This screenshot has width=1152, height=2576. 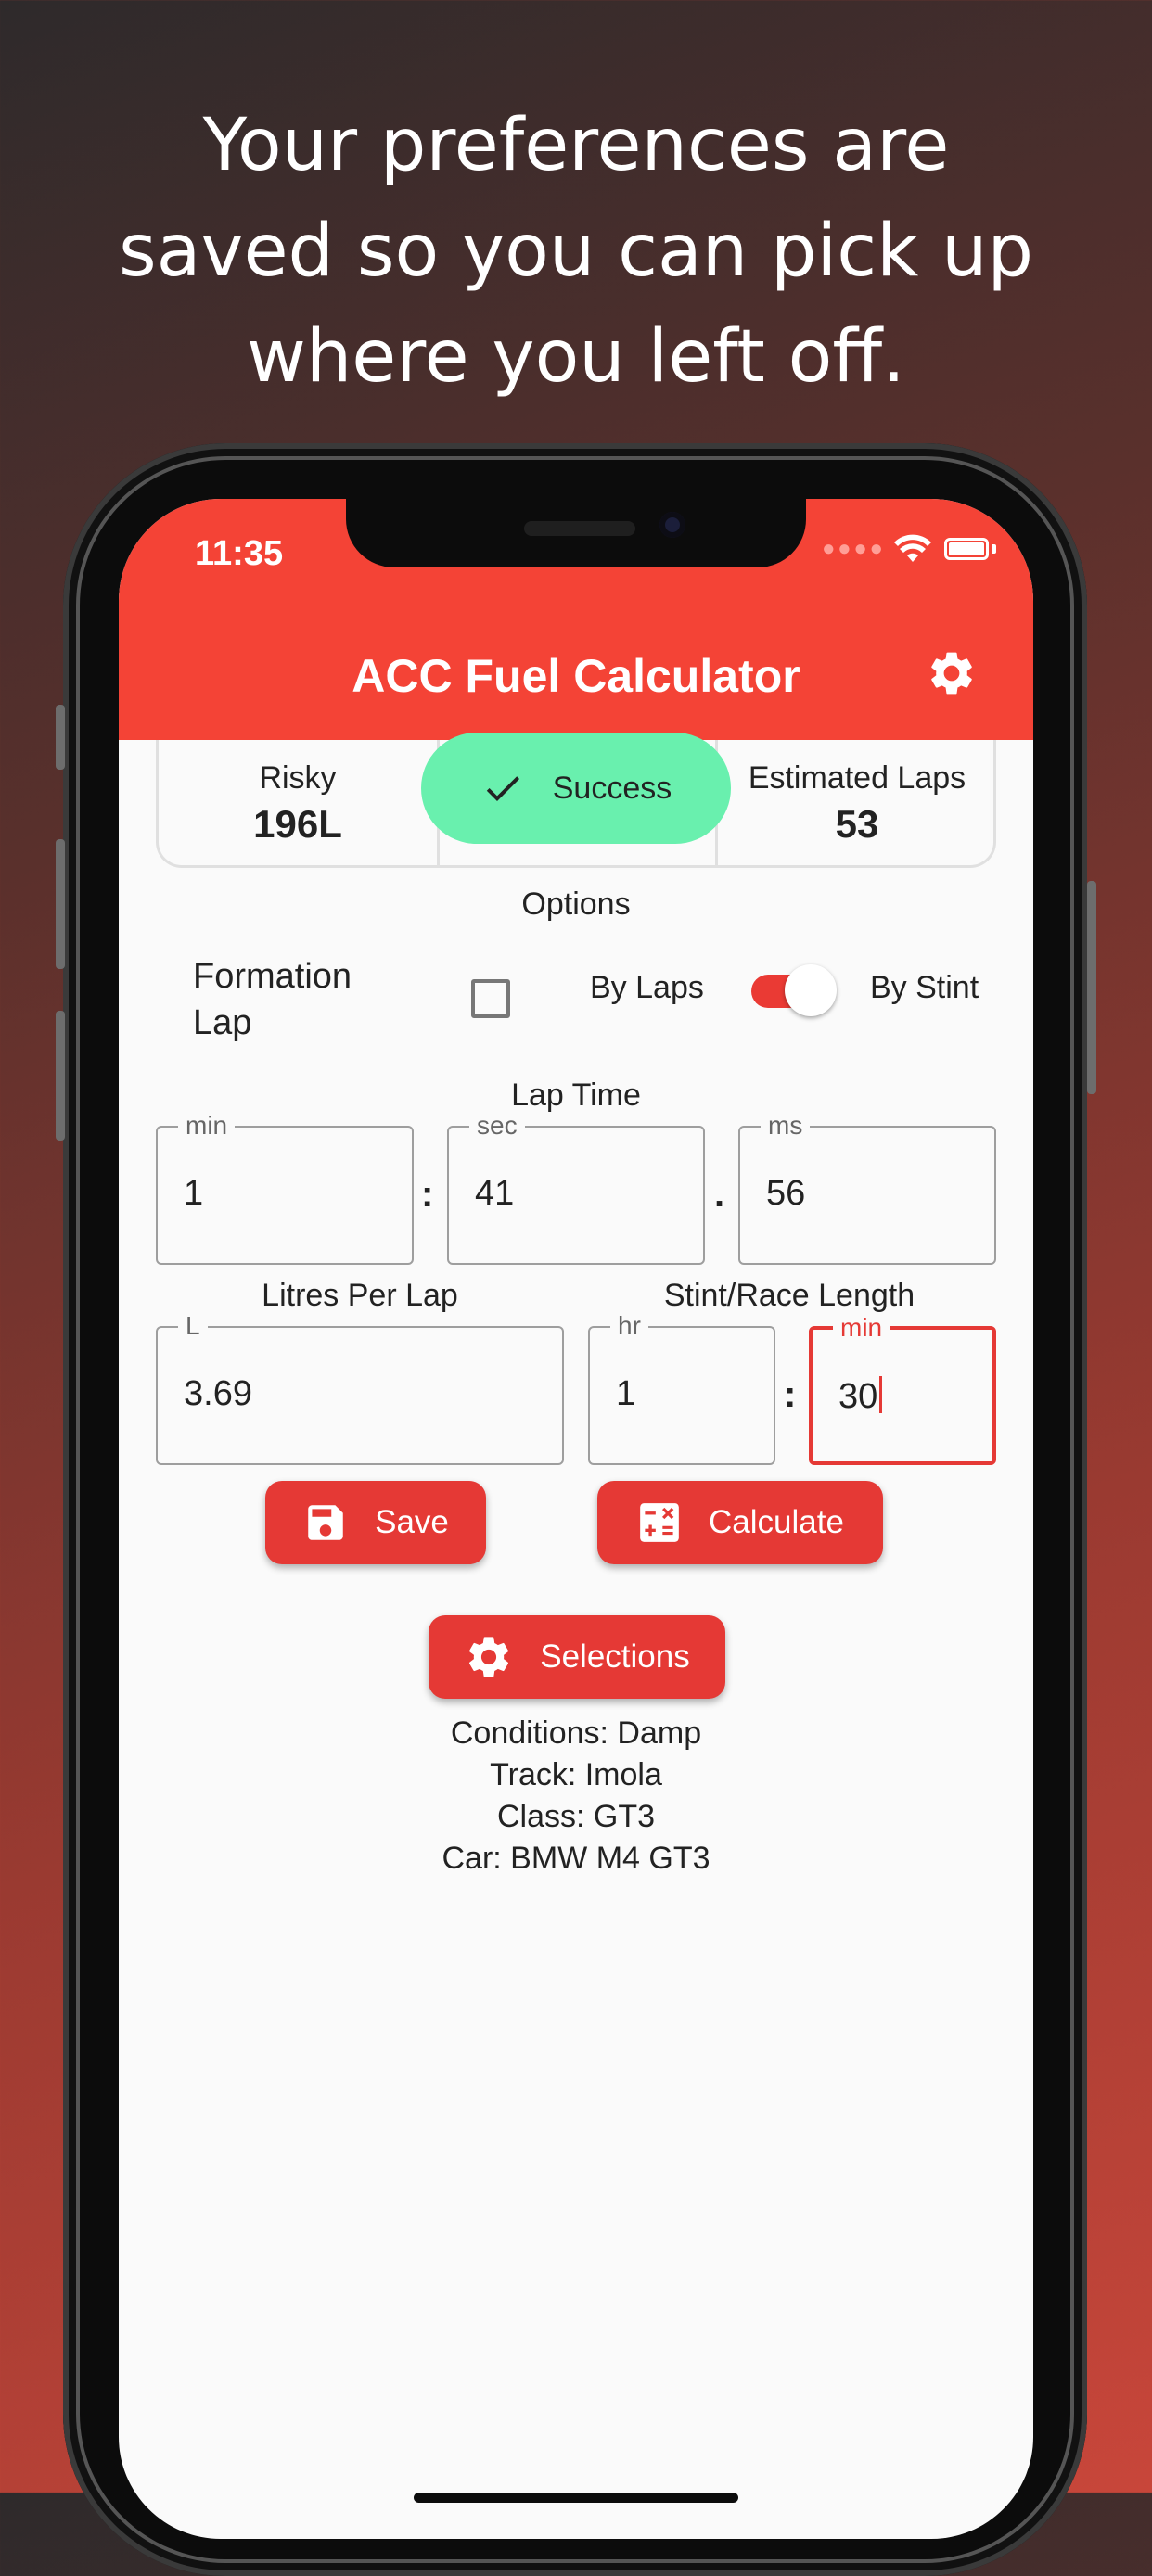 What do you see at coordinates (912, 548) in the screenshot?
I see `wifi-icon` at bounding box center [912, 548].